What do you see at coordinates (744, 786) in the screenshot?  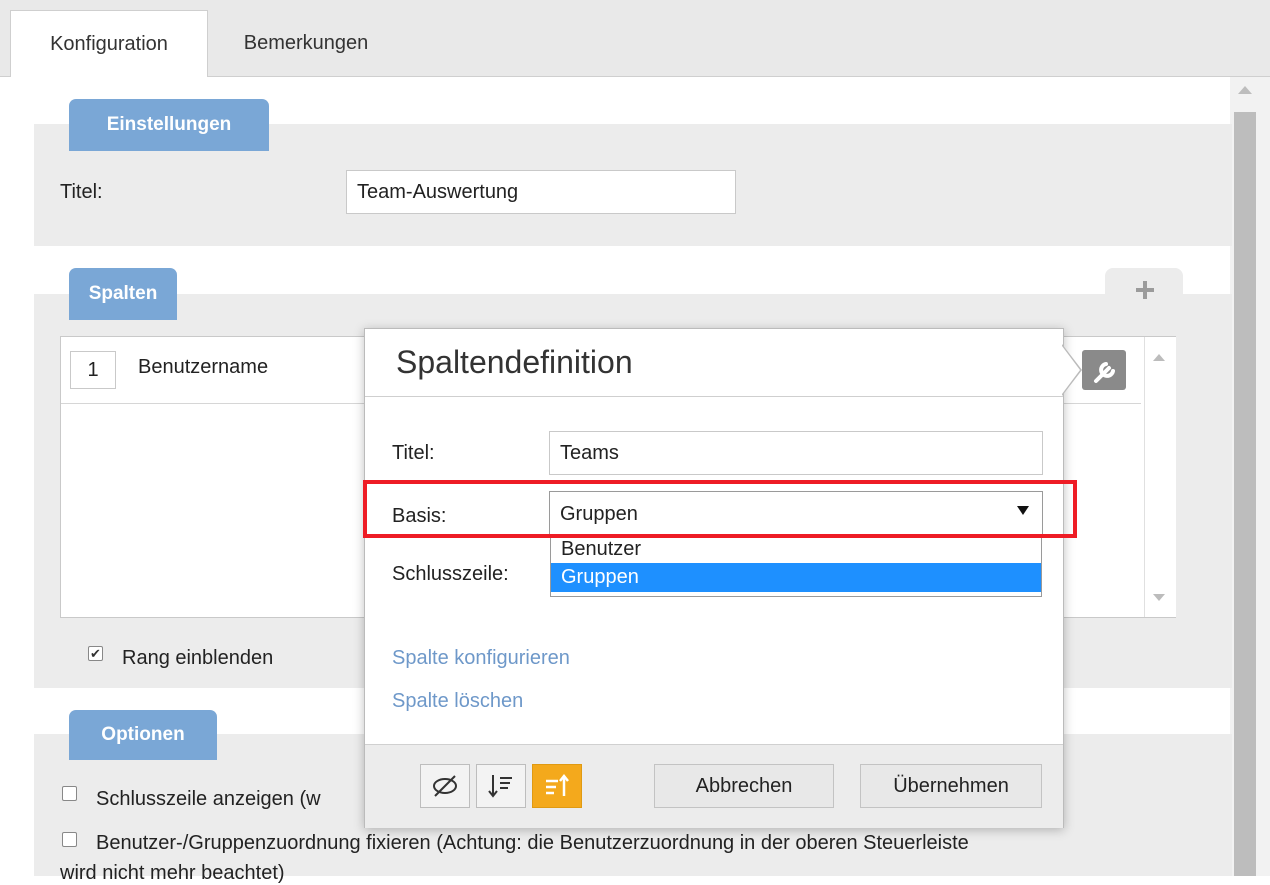 I see `abbrechen-button: Abbrechen` at bounding box center [744, 786].